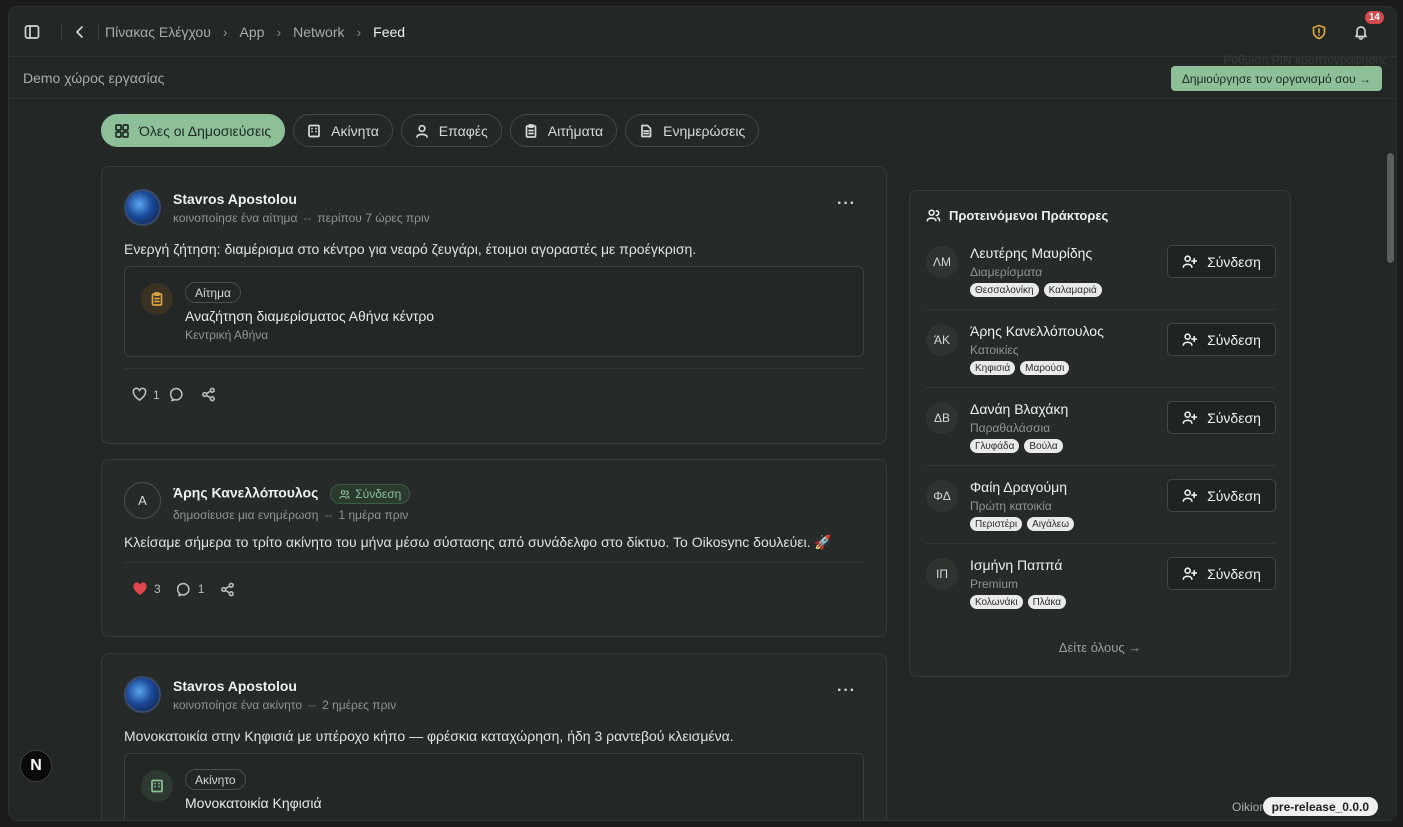  I want to click on clipboard-icon, so click(157, 299).